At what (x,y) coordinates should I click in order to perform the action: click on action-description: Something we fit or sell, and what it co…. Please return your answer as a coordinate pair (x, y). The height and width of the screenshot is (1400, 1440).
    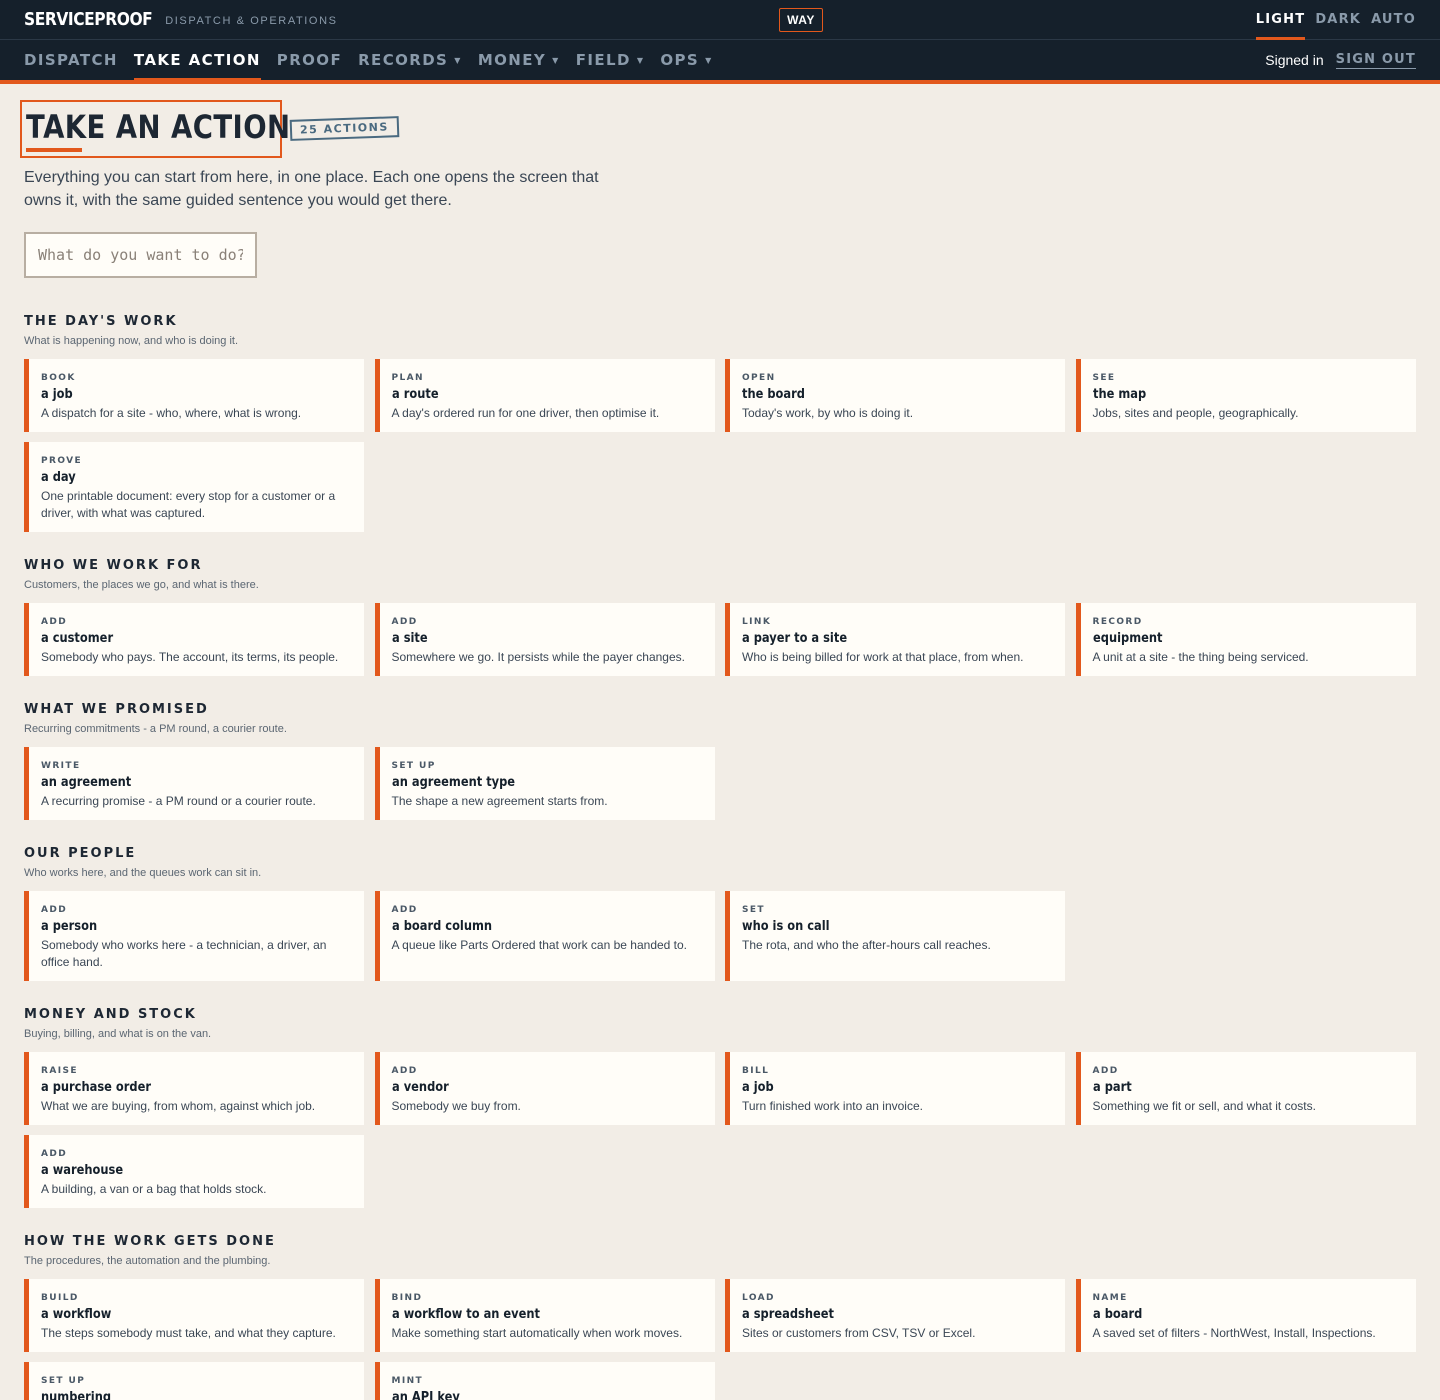
    Looking at the image, I should click on (1204, 1106).